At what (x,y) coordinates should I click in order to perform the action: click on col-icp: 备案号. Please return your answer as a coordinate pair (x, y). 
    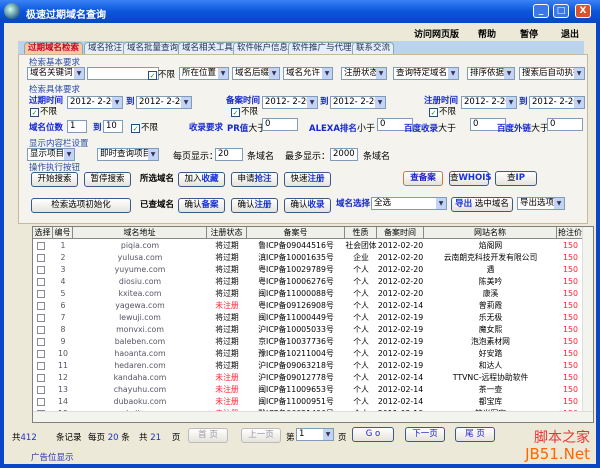
    Looking at the image, I should click on (296, 233).